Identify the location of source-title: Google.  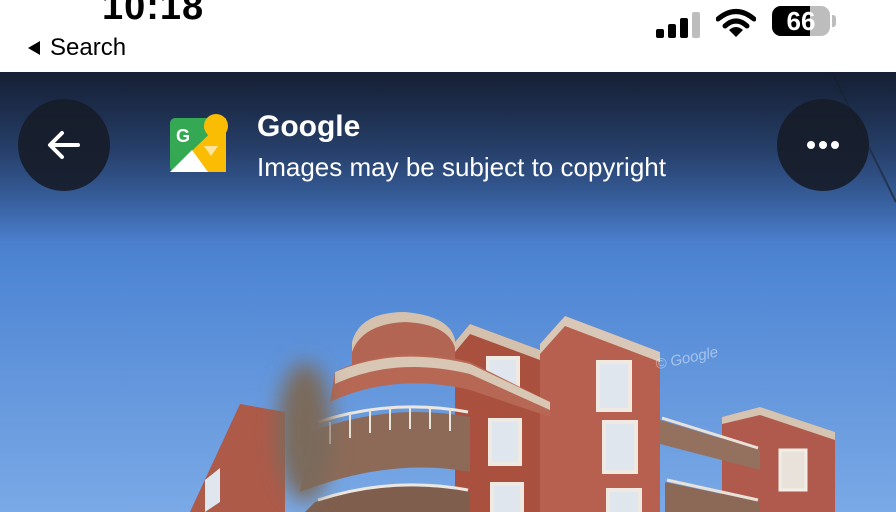
(309, 126).